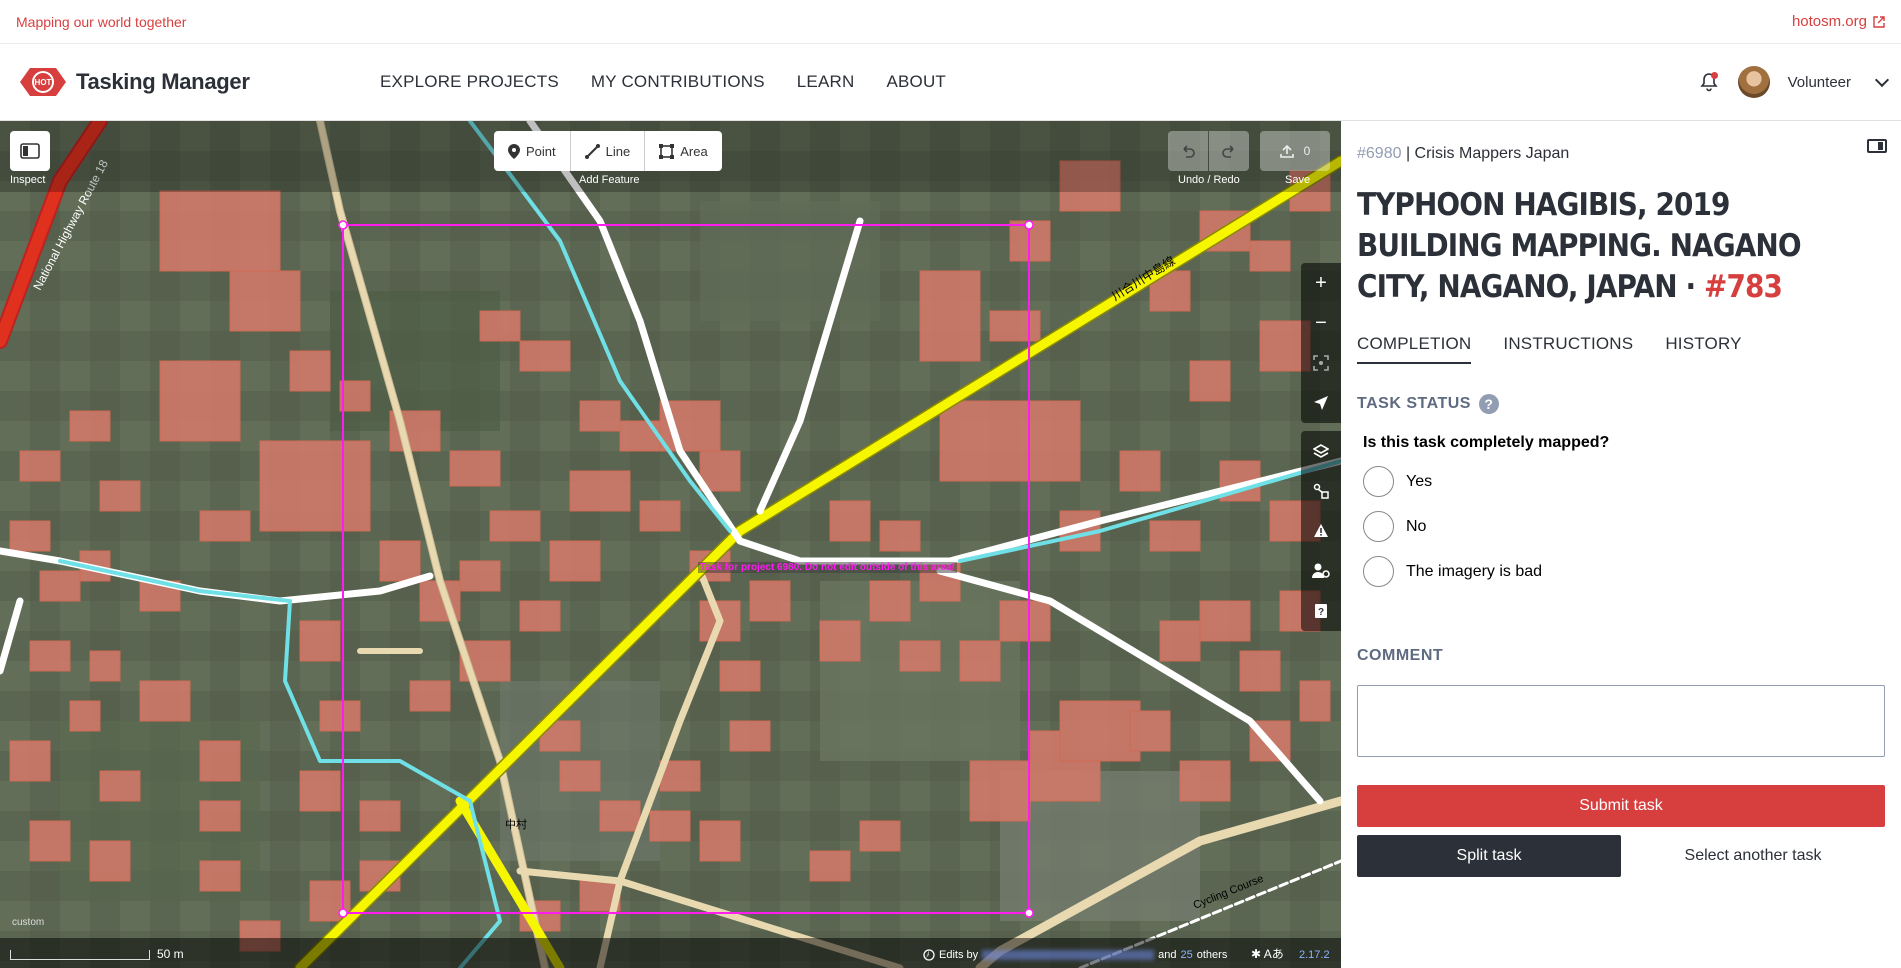 Image resolution: width=1901 pixels, height=968 pixels. I want to click on sidebar-tabs: COMPLETION INSTRUCTIONS HISTORY, so click(1621, 349).